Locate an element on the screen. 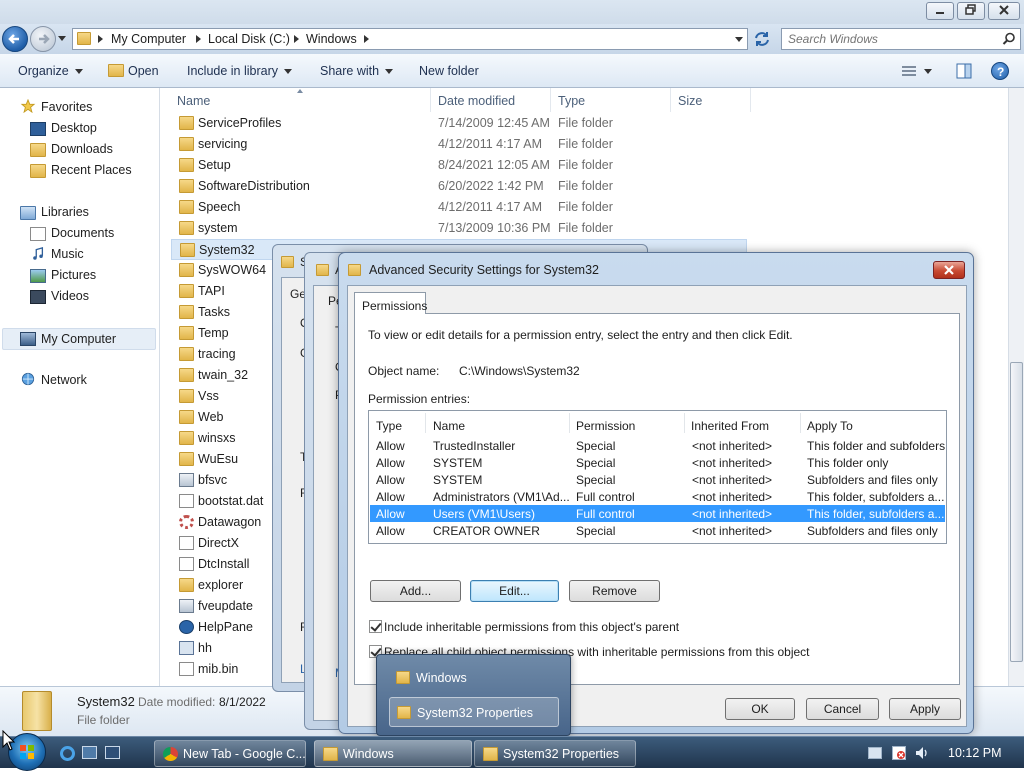 This screenshot has width=1024, height=773. cancel-button: Cancel is located at coordinates (842, 709).